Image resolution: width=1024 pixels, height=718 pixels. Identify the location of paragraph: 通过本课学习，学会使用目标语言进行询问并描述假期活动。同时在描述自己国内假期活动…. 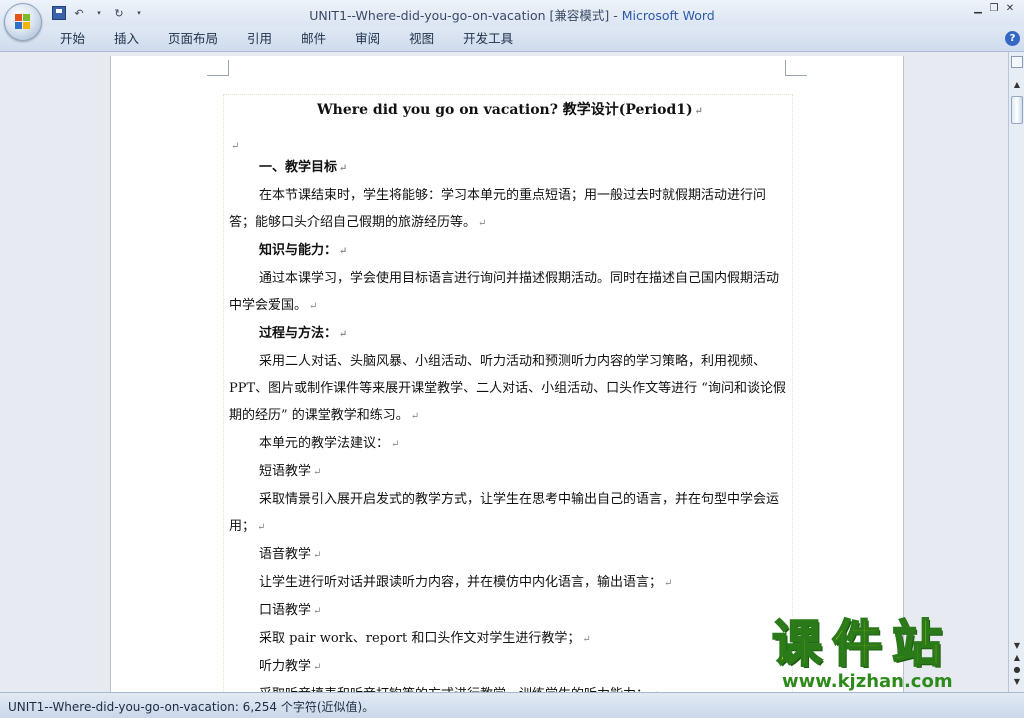
(510, 292).